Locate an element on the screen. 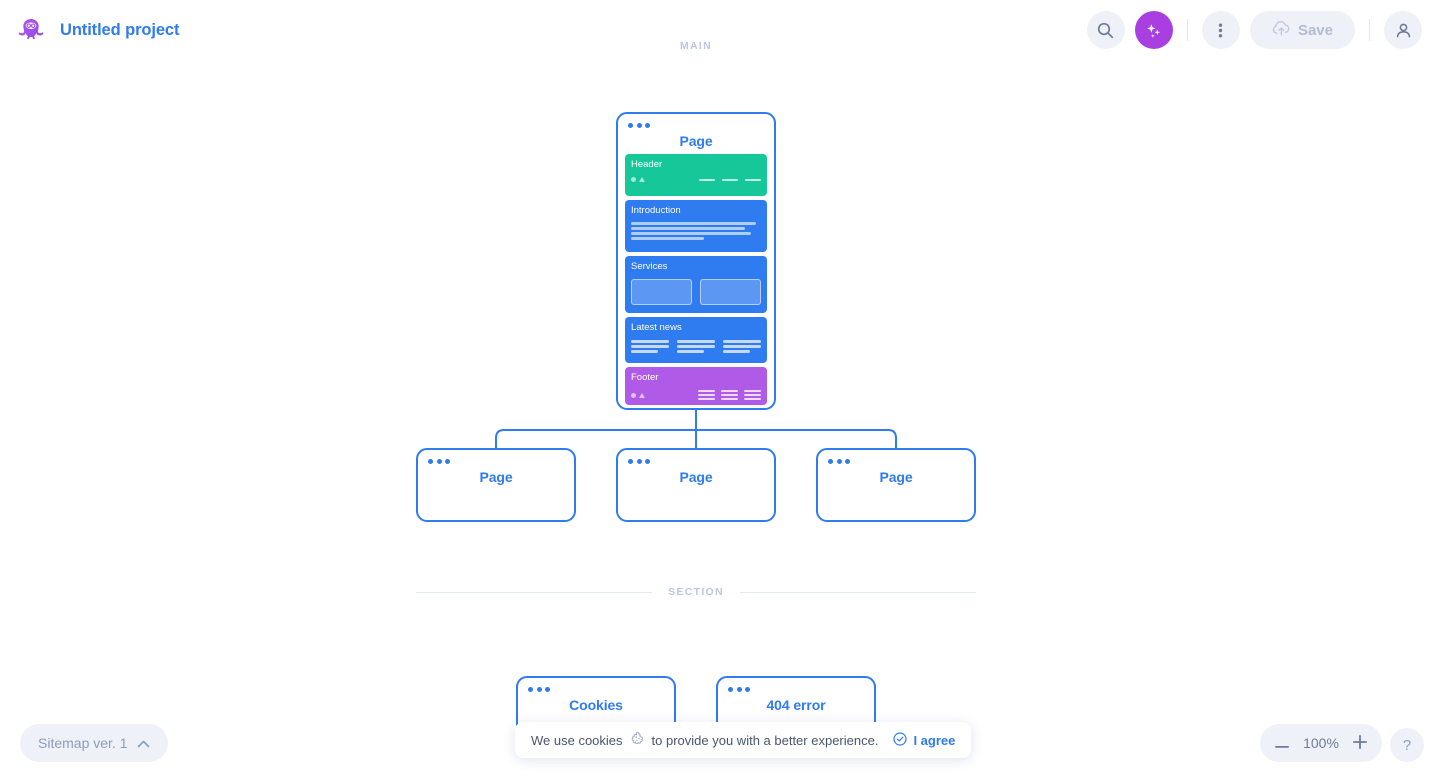 This screenshot has height=778, width=1440. page-block-label: Introduction is located at coordinates (656, 210).